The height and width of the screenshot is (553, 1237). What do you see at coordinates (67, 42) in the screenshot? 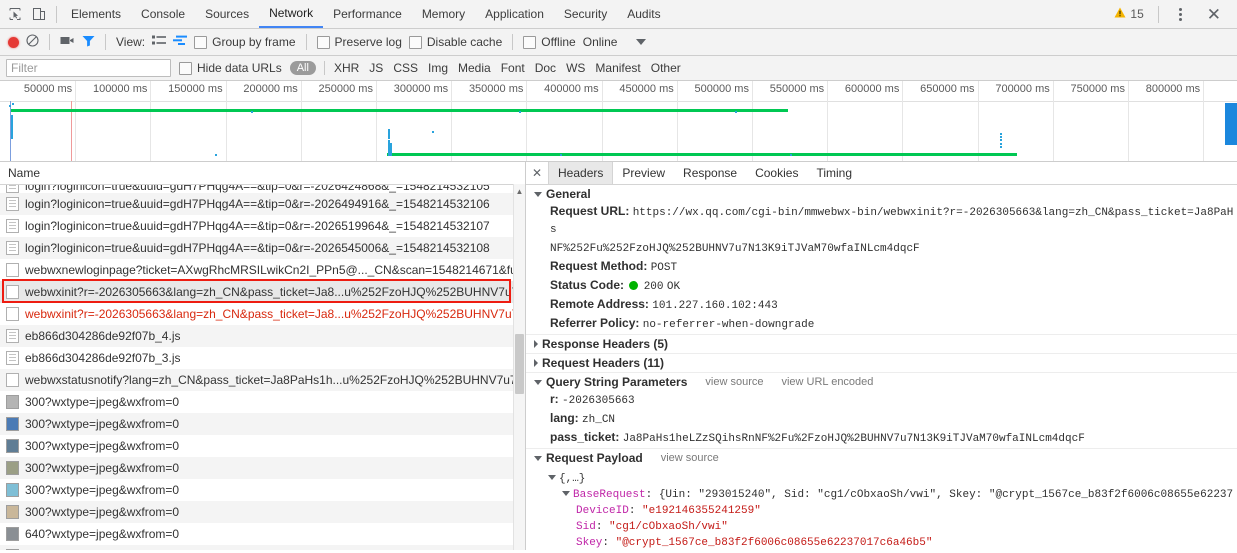
I see `capture-screenshots-icon` at bounding box center [67, 42].